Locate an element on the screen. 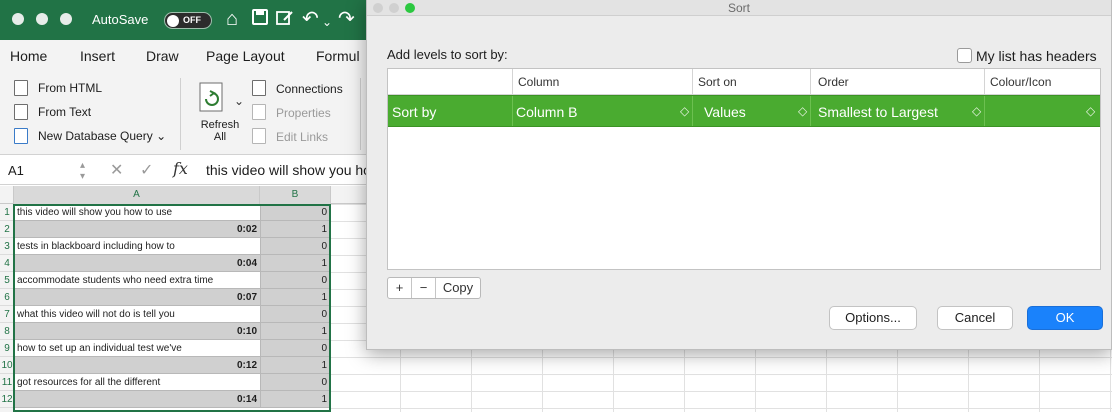  column-header-a: A is located at coordinates (137, 195).